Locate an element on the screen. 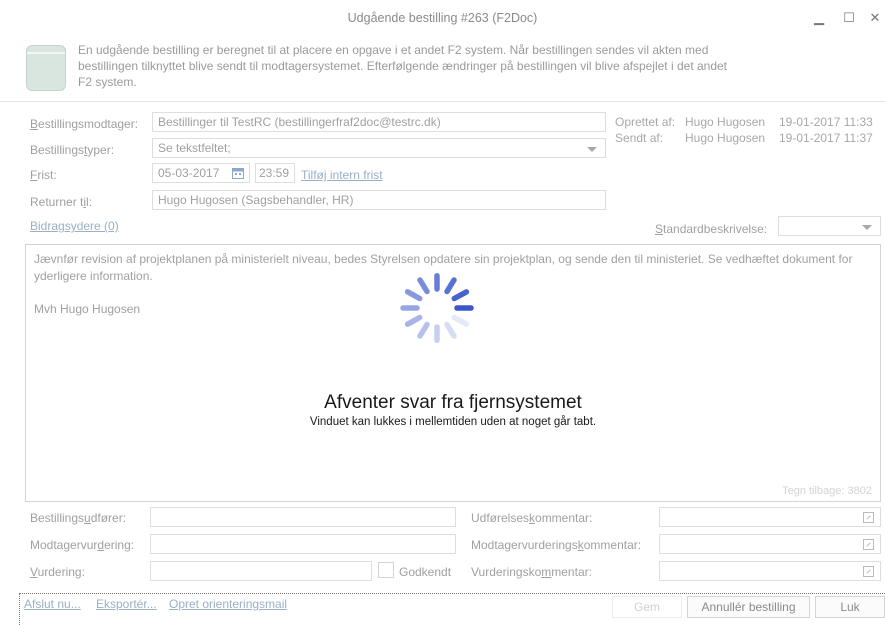 Image resolution: width=885 pixels, height=625 pixels. recipient-evaluation-comment-field is located at coordinates (770, 544).